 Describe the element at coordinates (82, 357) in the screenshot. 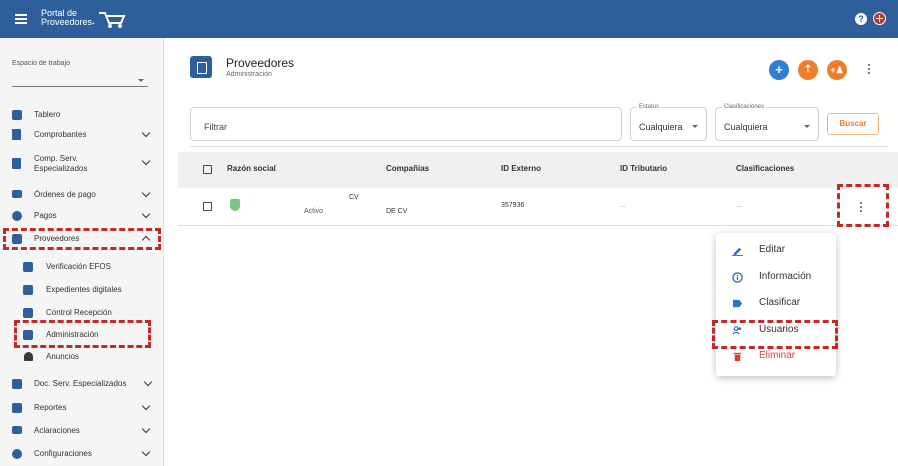

I see `sidebar-item-anuncios: Anuncios` at that location.